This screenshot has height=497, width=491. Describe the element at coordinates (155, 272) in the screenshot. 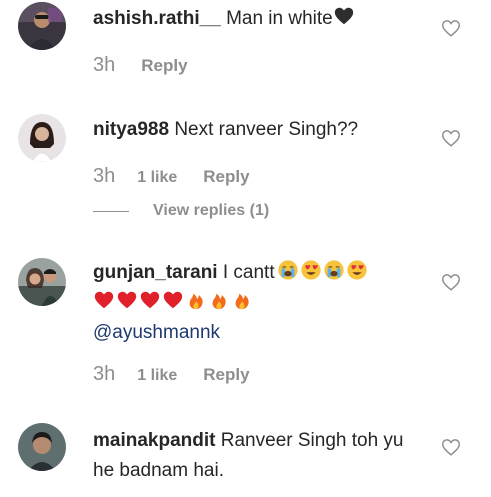

I see `comment-username: gunjan_tarani` at that location.